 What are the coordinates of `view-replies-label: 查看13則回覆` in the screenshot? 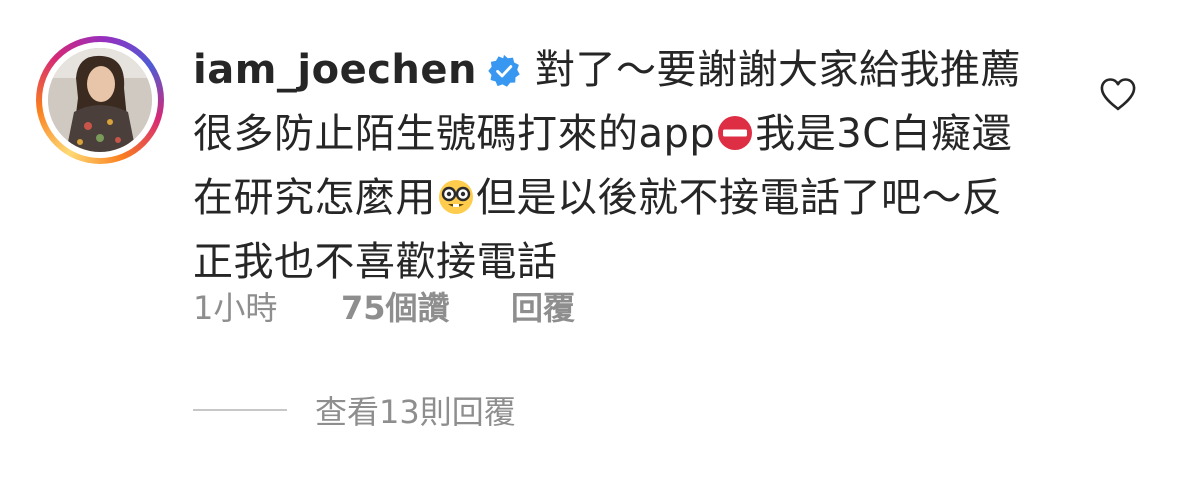 It's located at (415, 412).